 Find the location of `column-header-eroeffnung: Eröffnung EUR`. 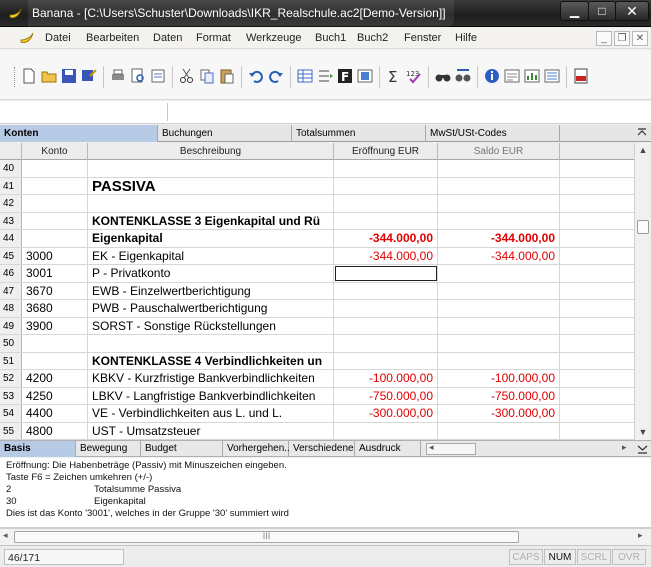

column-header-eroeffnung: Eröffnung EUR is located at coordinates (386, 151).